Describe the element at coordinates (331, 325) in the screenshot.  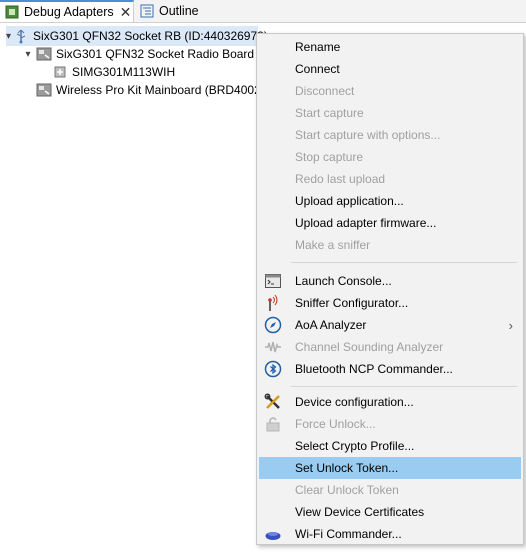
I see `menu-item-label: AoA Analyzer` at that location.